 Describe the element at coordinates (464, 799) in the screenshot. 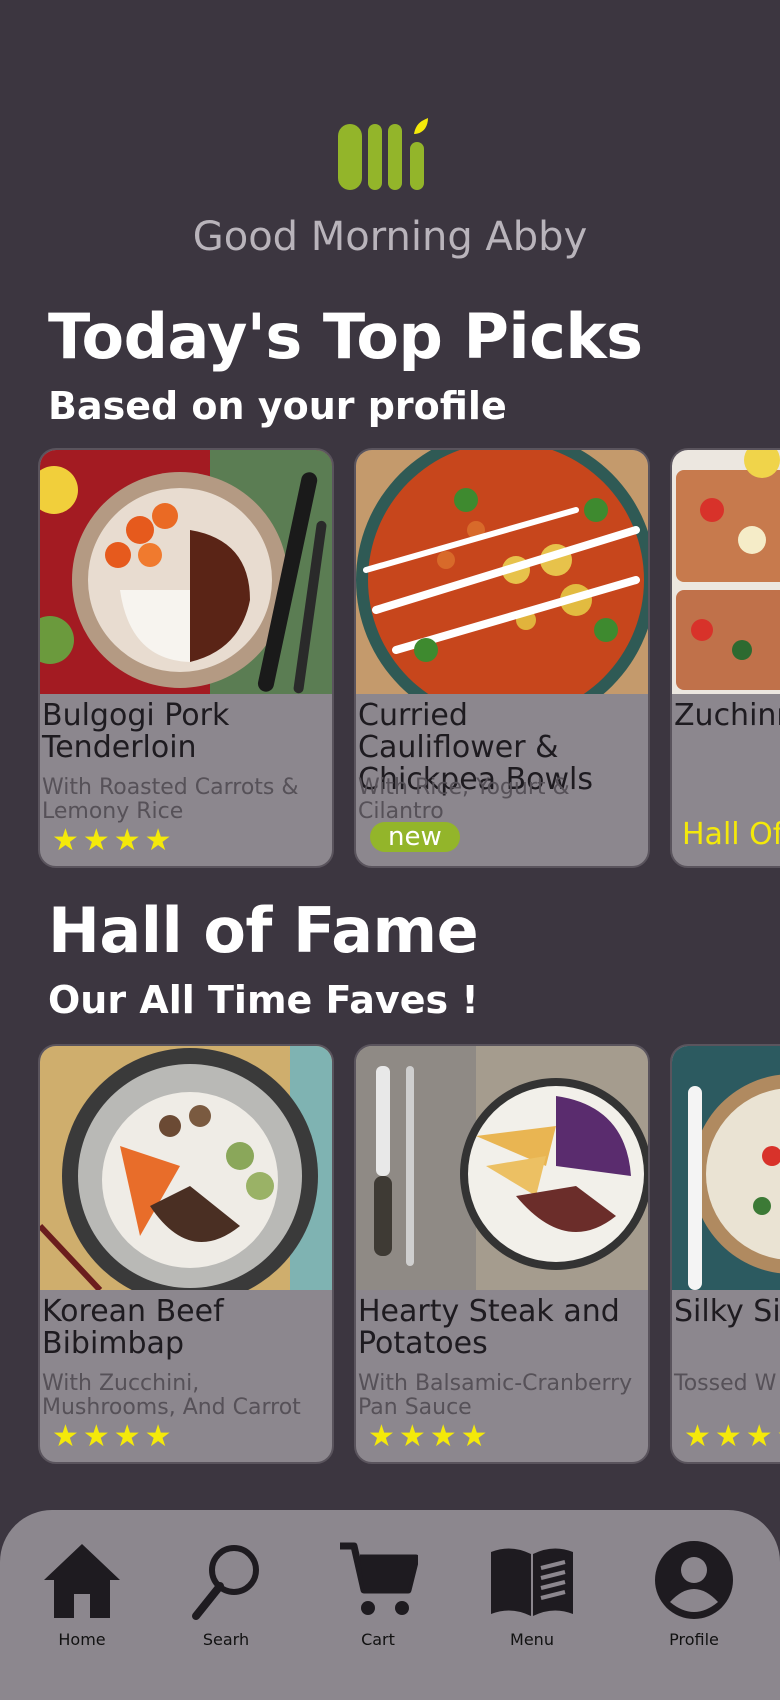

I see `recipe-description: With Rice, Yogurt & Cilantro` at that location.